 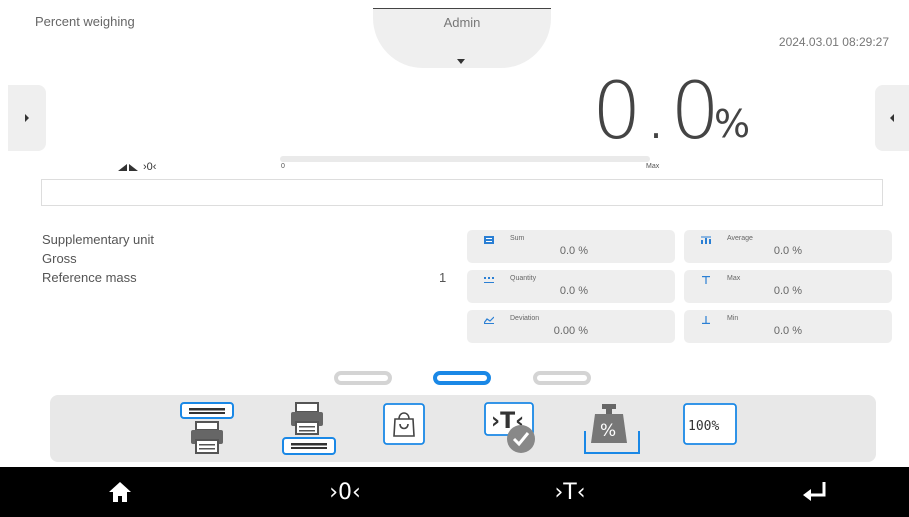 What do you see at coordinates (462, 192) in the screenshot?
I see `info-line` at bounding box center [462, 192].